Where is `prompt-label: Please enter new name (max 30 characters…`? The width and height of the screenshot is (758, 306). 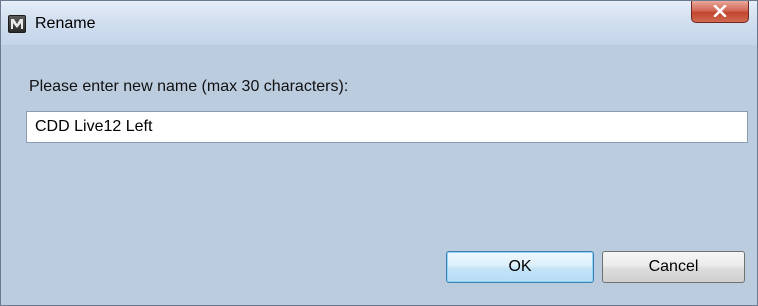 prompt-label: Please enter new name (max 30 characters… is located at coordinates (189, 86).